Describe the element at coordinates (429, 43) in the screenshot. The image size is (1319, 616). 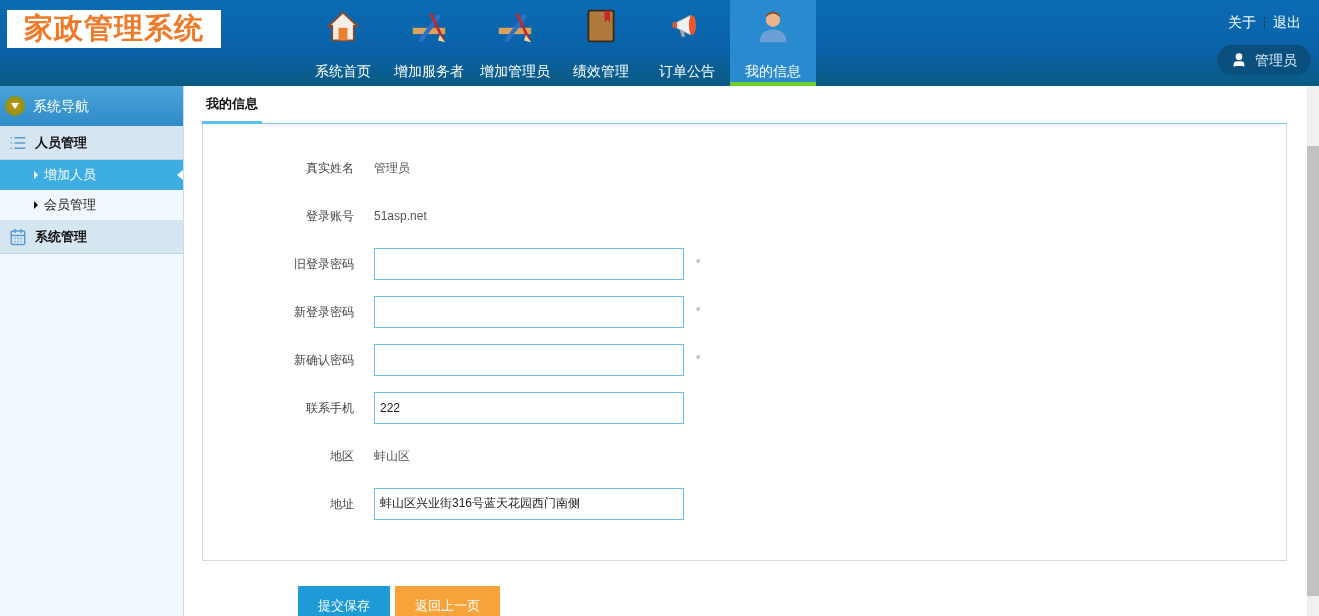
I see `nav-tab: 增加服务者` at that location.